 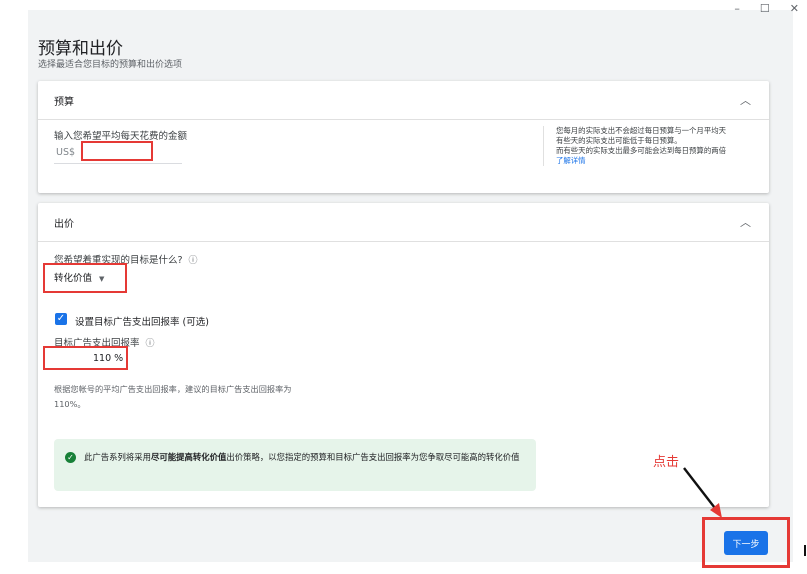 I want to click on annotation-arrow-icon, so click(x=702, y=492).